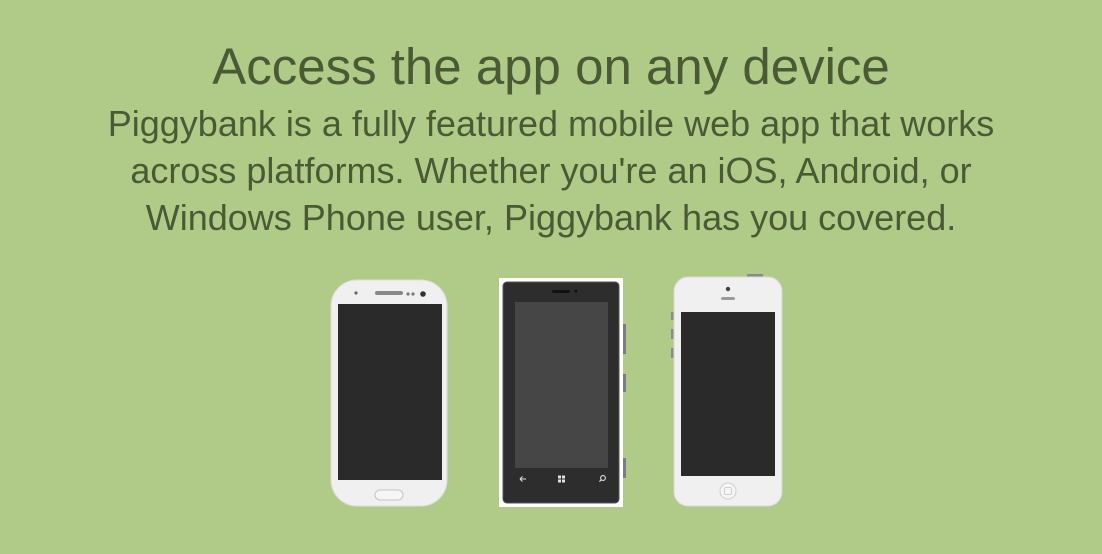  I want to click on android-phone-icon, so click(389, 393).